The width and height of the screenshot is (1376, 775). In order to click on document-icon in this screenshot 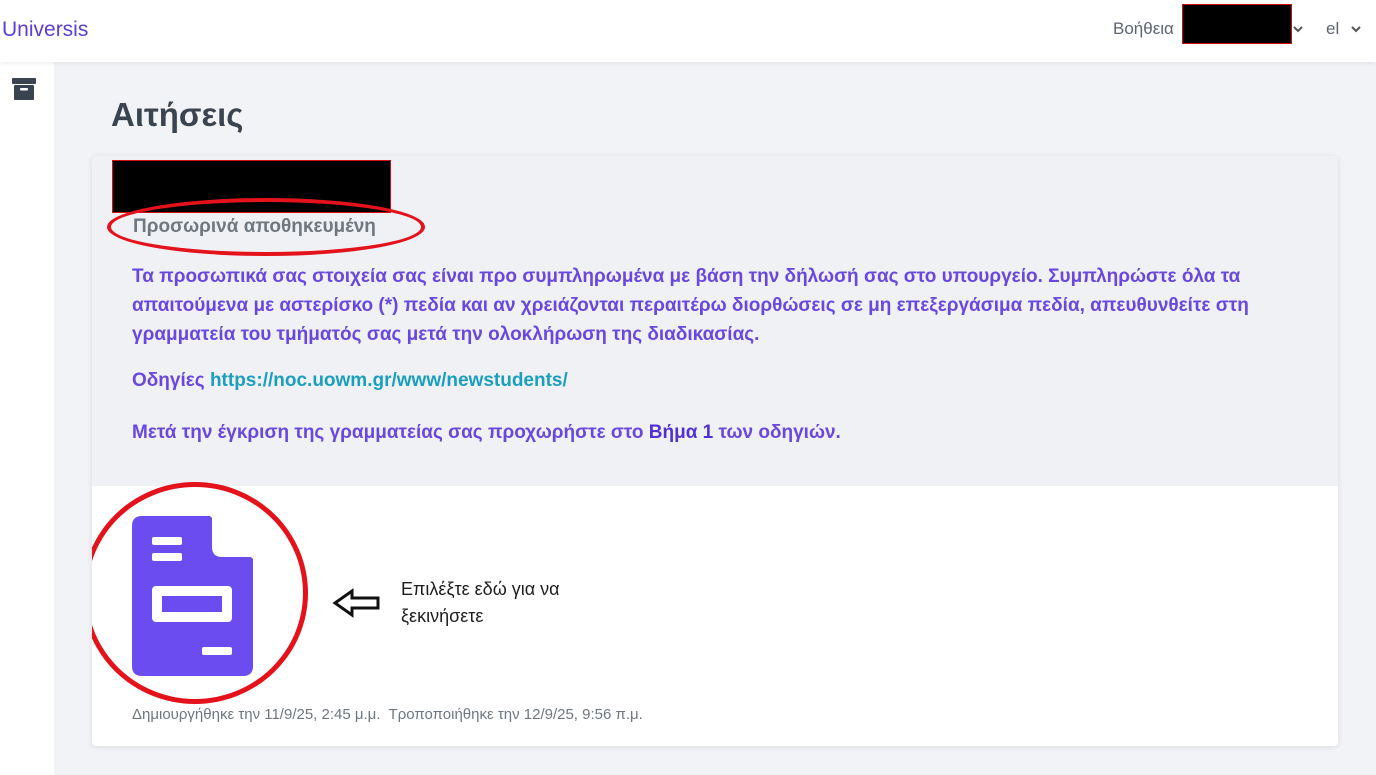, I will do `click(192, 596)`.